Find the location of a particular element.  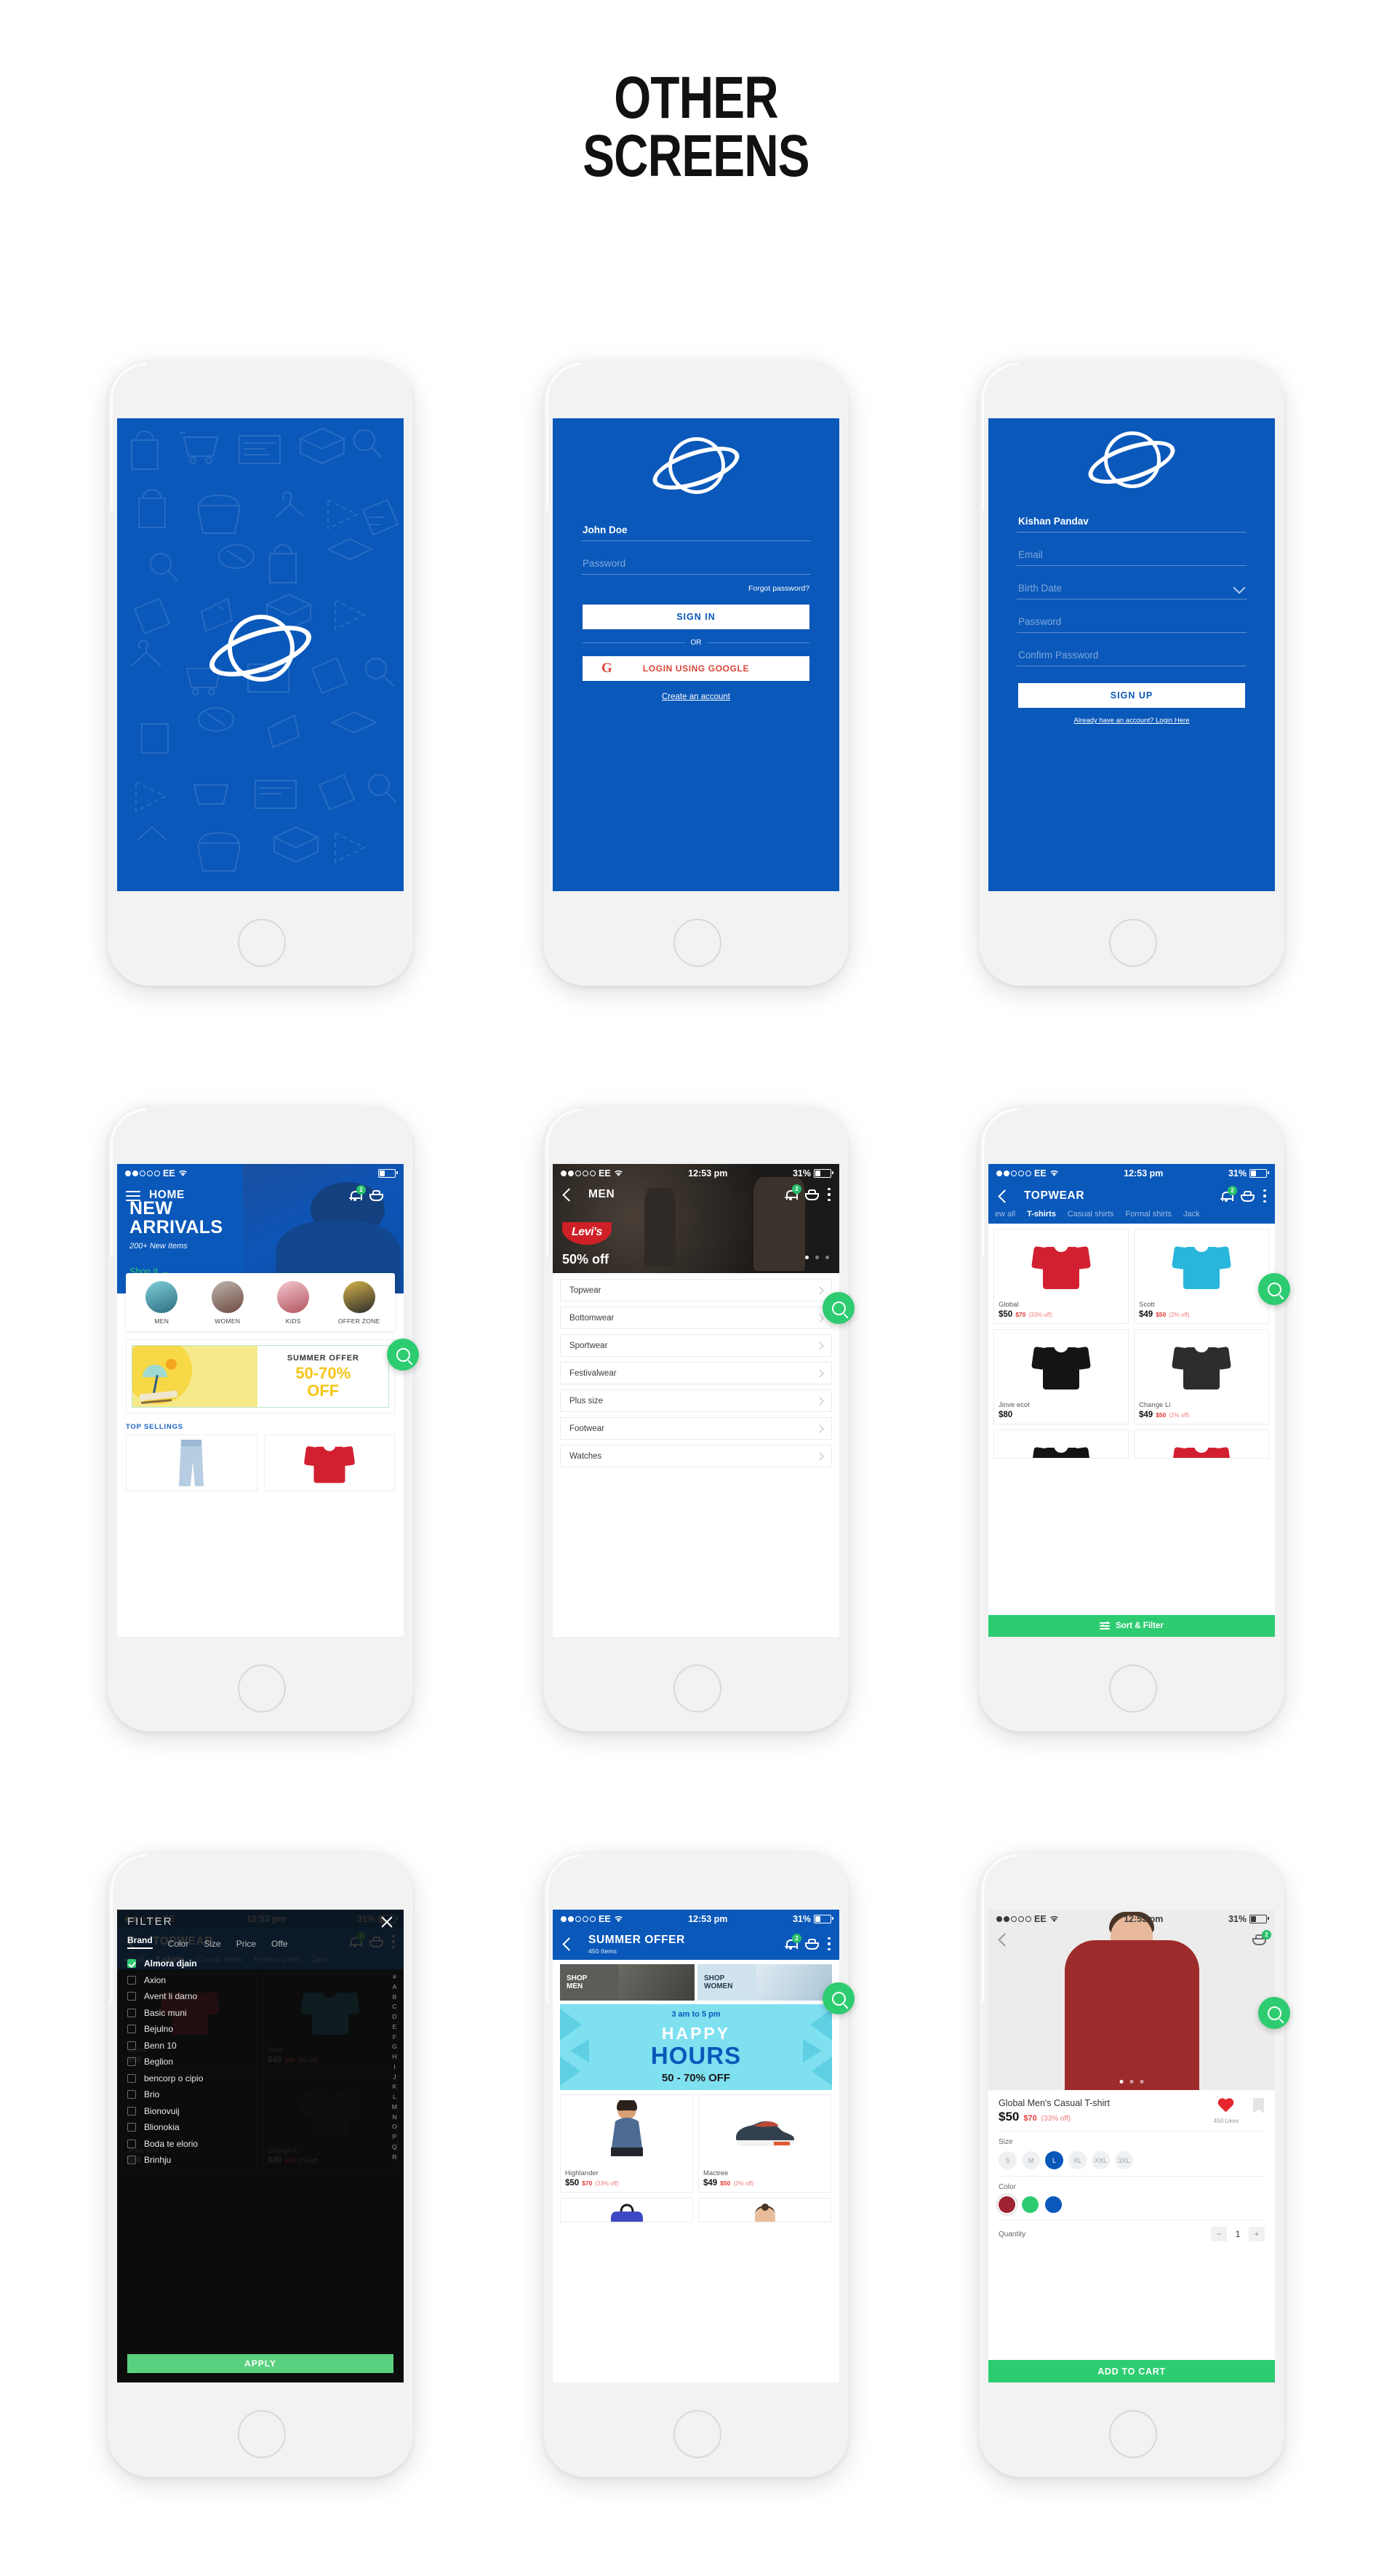

size-option-3xl: 3XL is located at coordinates (1124, 2160).